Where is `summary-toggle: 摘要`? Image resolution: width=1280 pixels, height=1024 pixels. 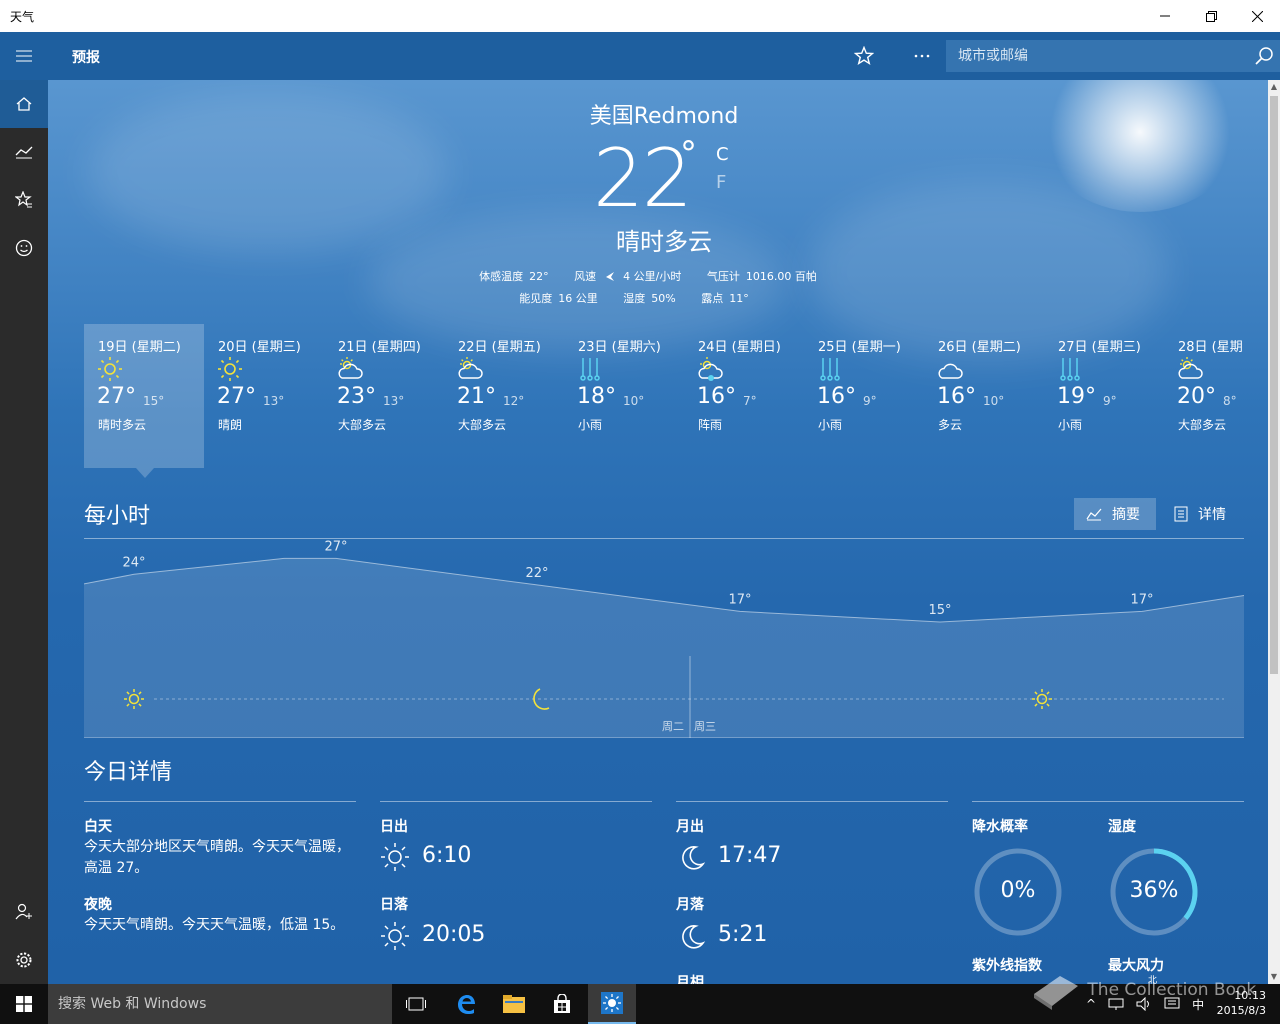 summary-toggle: 摘要 is located at coordinates (1115, 514).